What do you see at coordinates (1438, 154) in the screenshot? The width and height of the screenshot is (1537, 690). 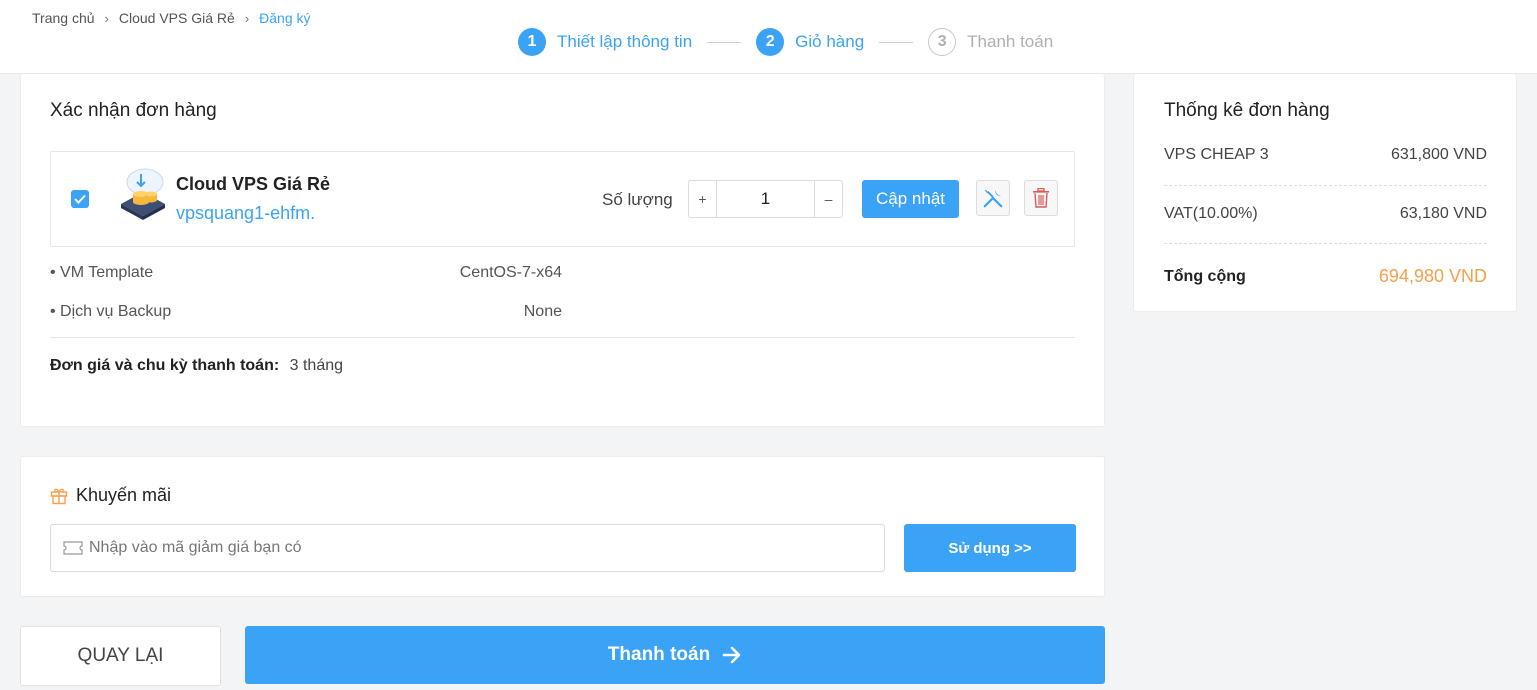 I see `summary-item-value: 631,800 VND` at bounding box center [1438, 154].